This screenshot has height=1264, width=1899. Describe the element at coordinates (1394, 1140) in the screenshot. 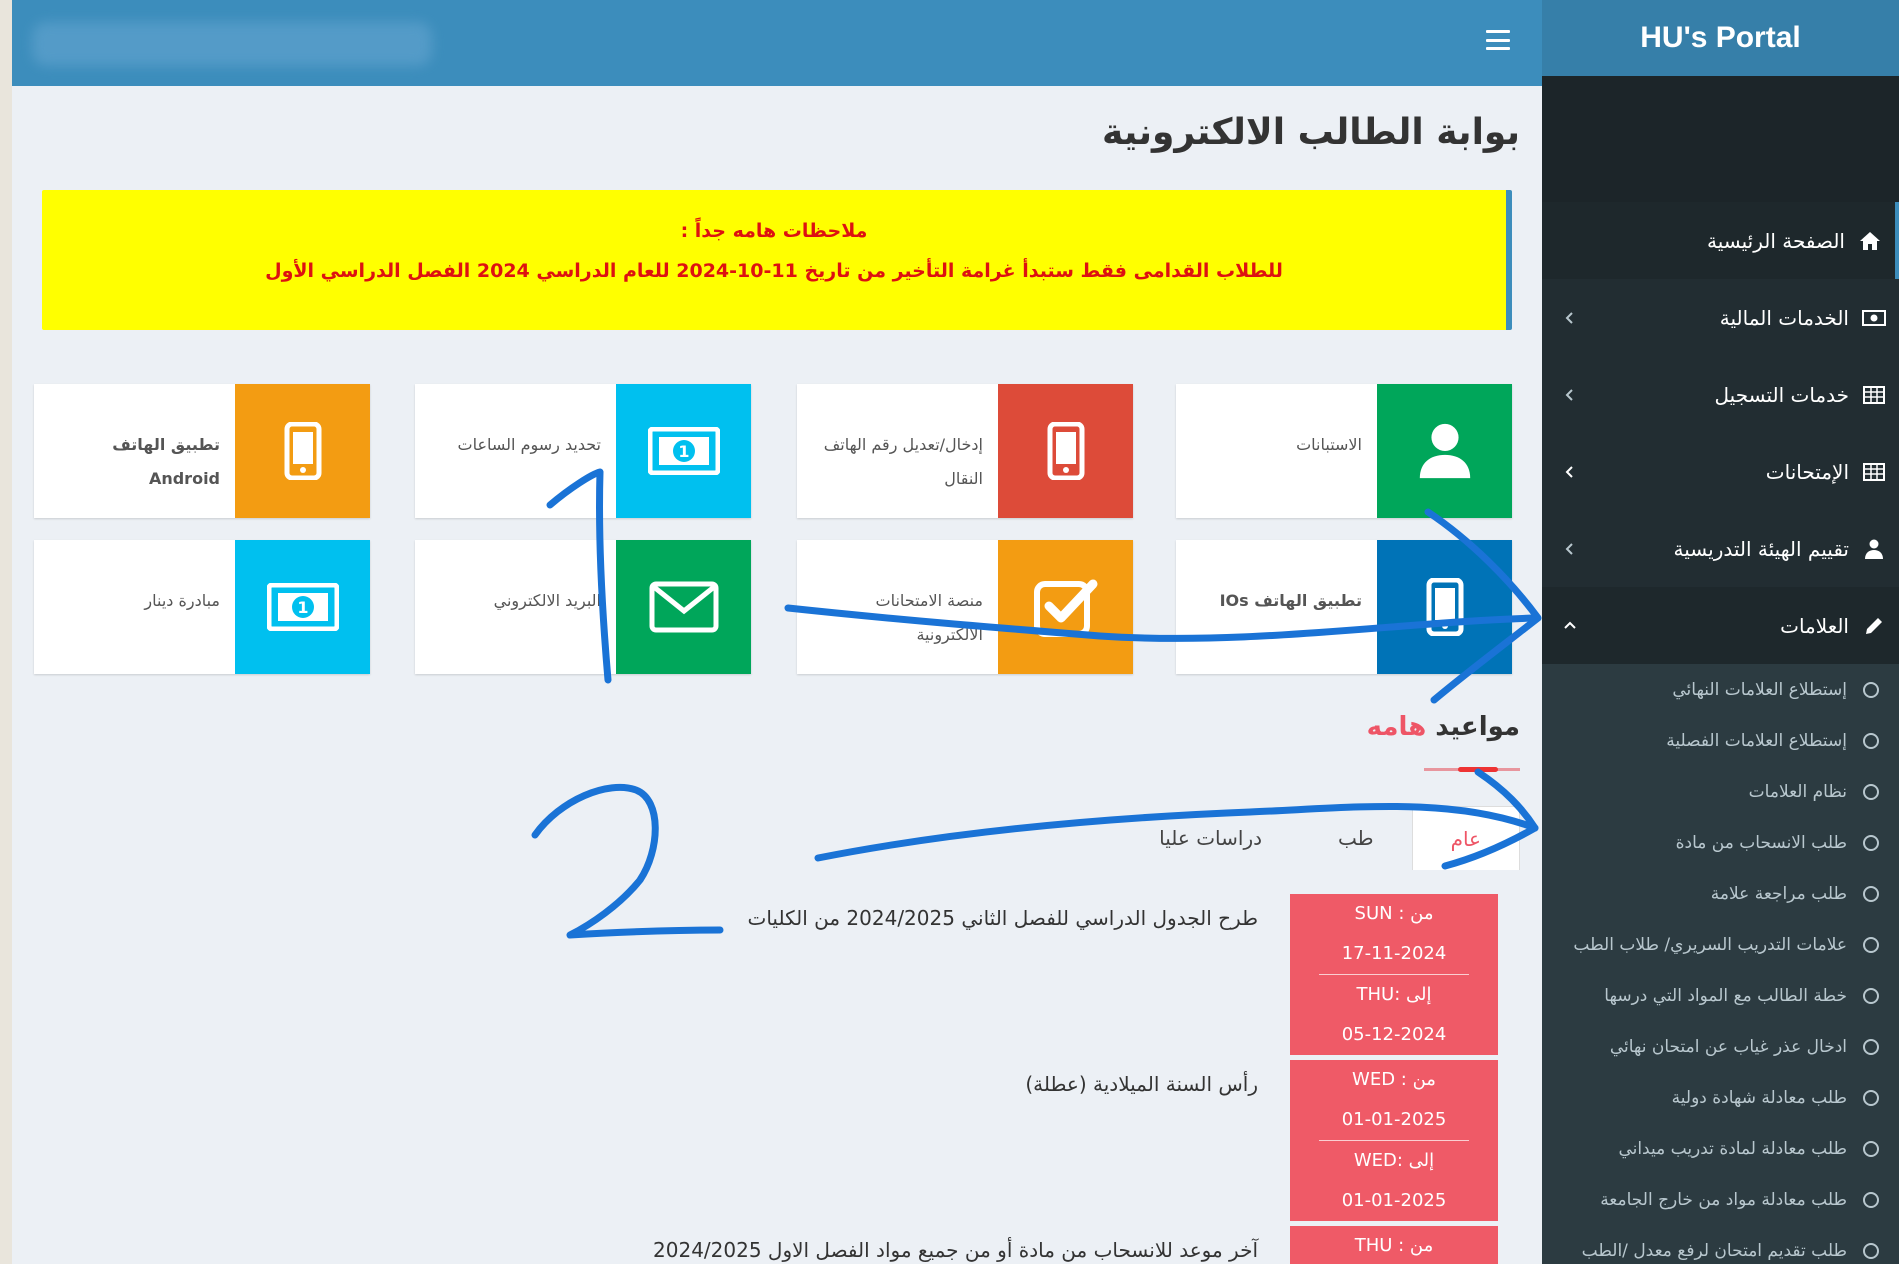

I see `date-badge: من : WED 01-01-2025 إلى :WED 01-01-2025` at that location.